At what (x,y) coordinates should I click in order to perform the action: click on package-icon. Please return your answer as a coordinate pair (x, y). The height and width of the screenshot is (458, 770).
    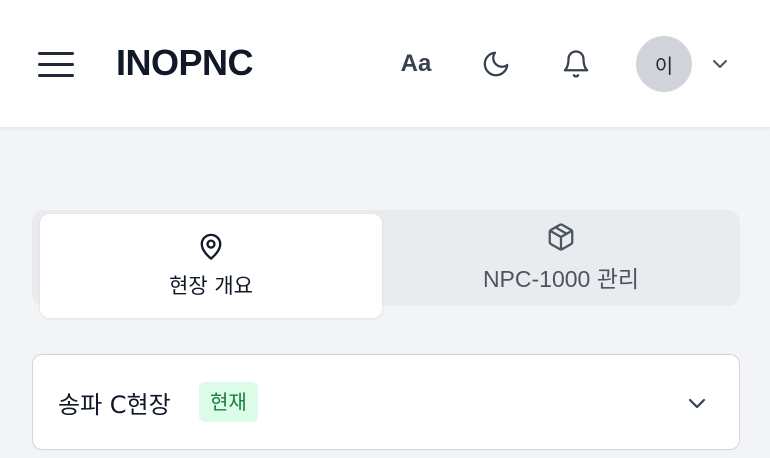
    Looking at the image, I should click on (561, 237).